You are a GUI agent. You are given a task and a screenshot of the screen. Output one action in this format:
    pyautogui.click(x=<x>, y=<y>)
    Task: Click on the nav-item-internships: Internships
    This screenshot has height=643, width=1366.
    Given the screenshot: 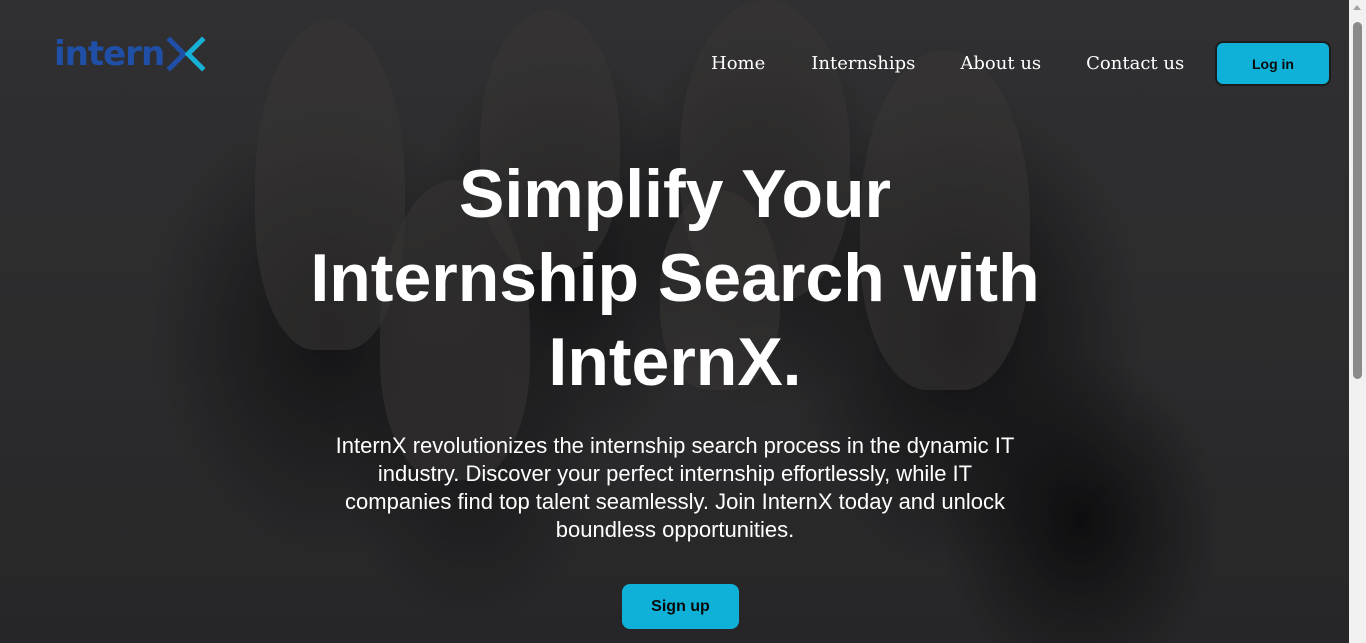 What is the action you would take?
    pyautogui.click(x=863, y=64)
    